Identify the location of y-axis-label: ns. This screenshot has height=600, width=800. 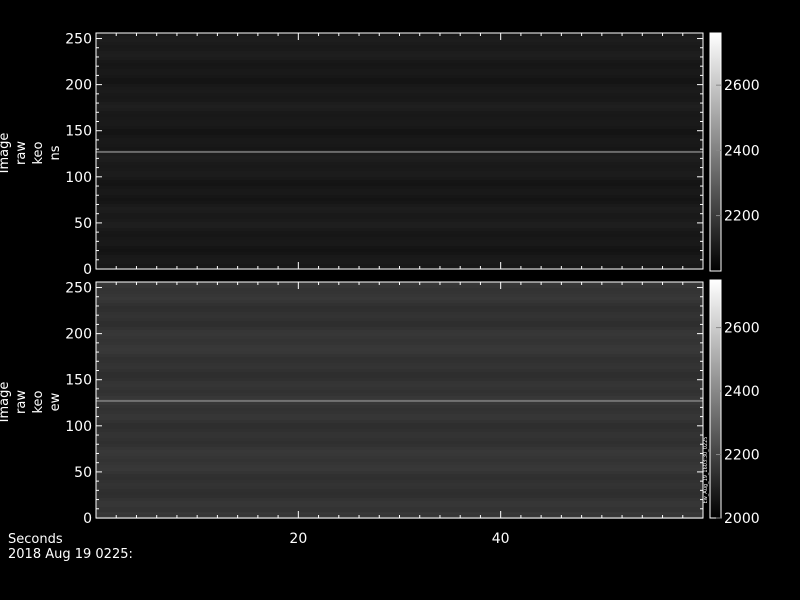
(55, 152).